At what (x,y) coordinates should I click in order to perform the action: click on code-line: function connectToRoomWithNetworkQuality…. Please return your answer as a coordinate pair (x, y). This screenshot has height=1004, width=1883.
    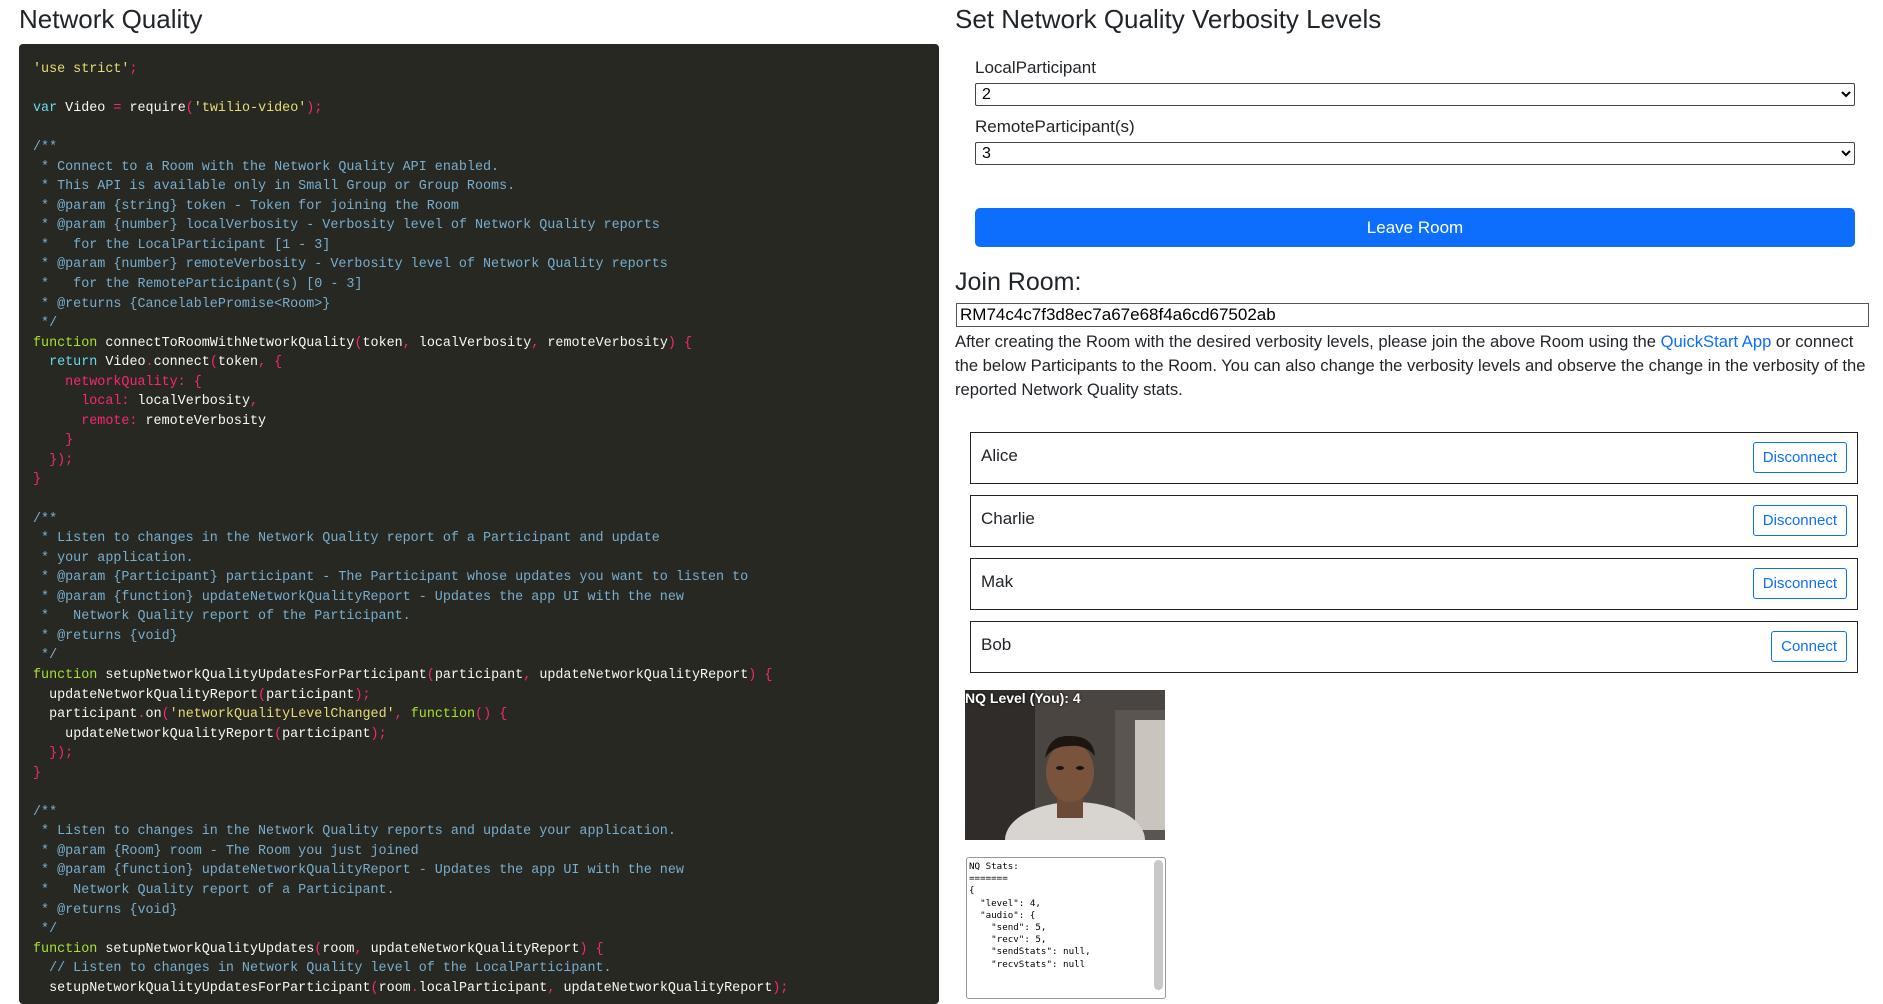
    Looking at the image, I should click on (363, 343).